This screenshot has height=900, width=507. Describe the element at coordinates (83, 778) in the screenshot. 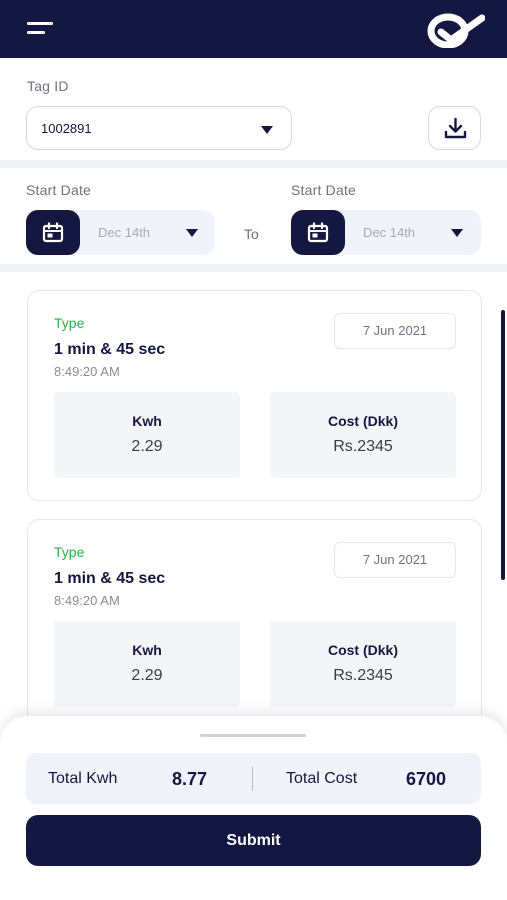

I see `total-kwh-label: Total Kwh` at that location.